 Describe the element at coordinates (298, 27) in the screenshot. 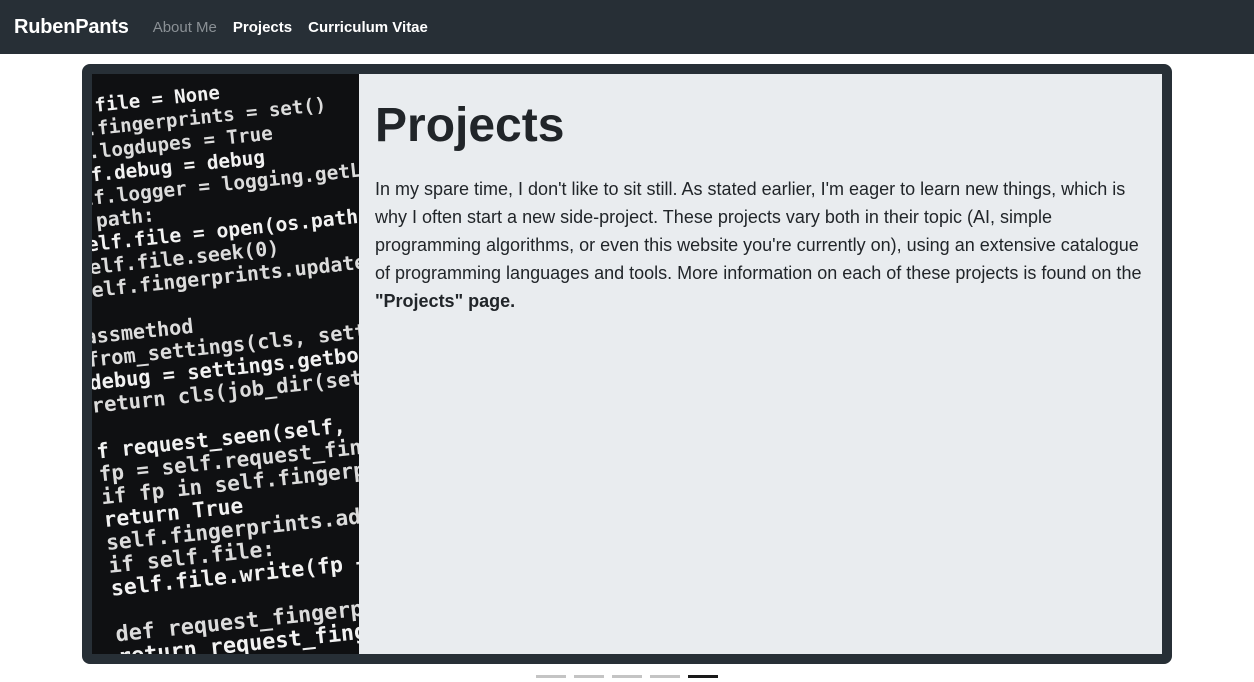

I see `nav-links: About Me Projects Curriculum Vitae` at that location.